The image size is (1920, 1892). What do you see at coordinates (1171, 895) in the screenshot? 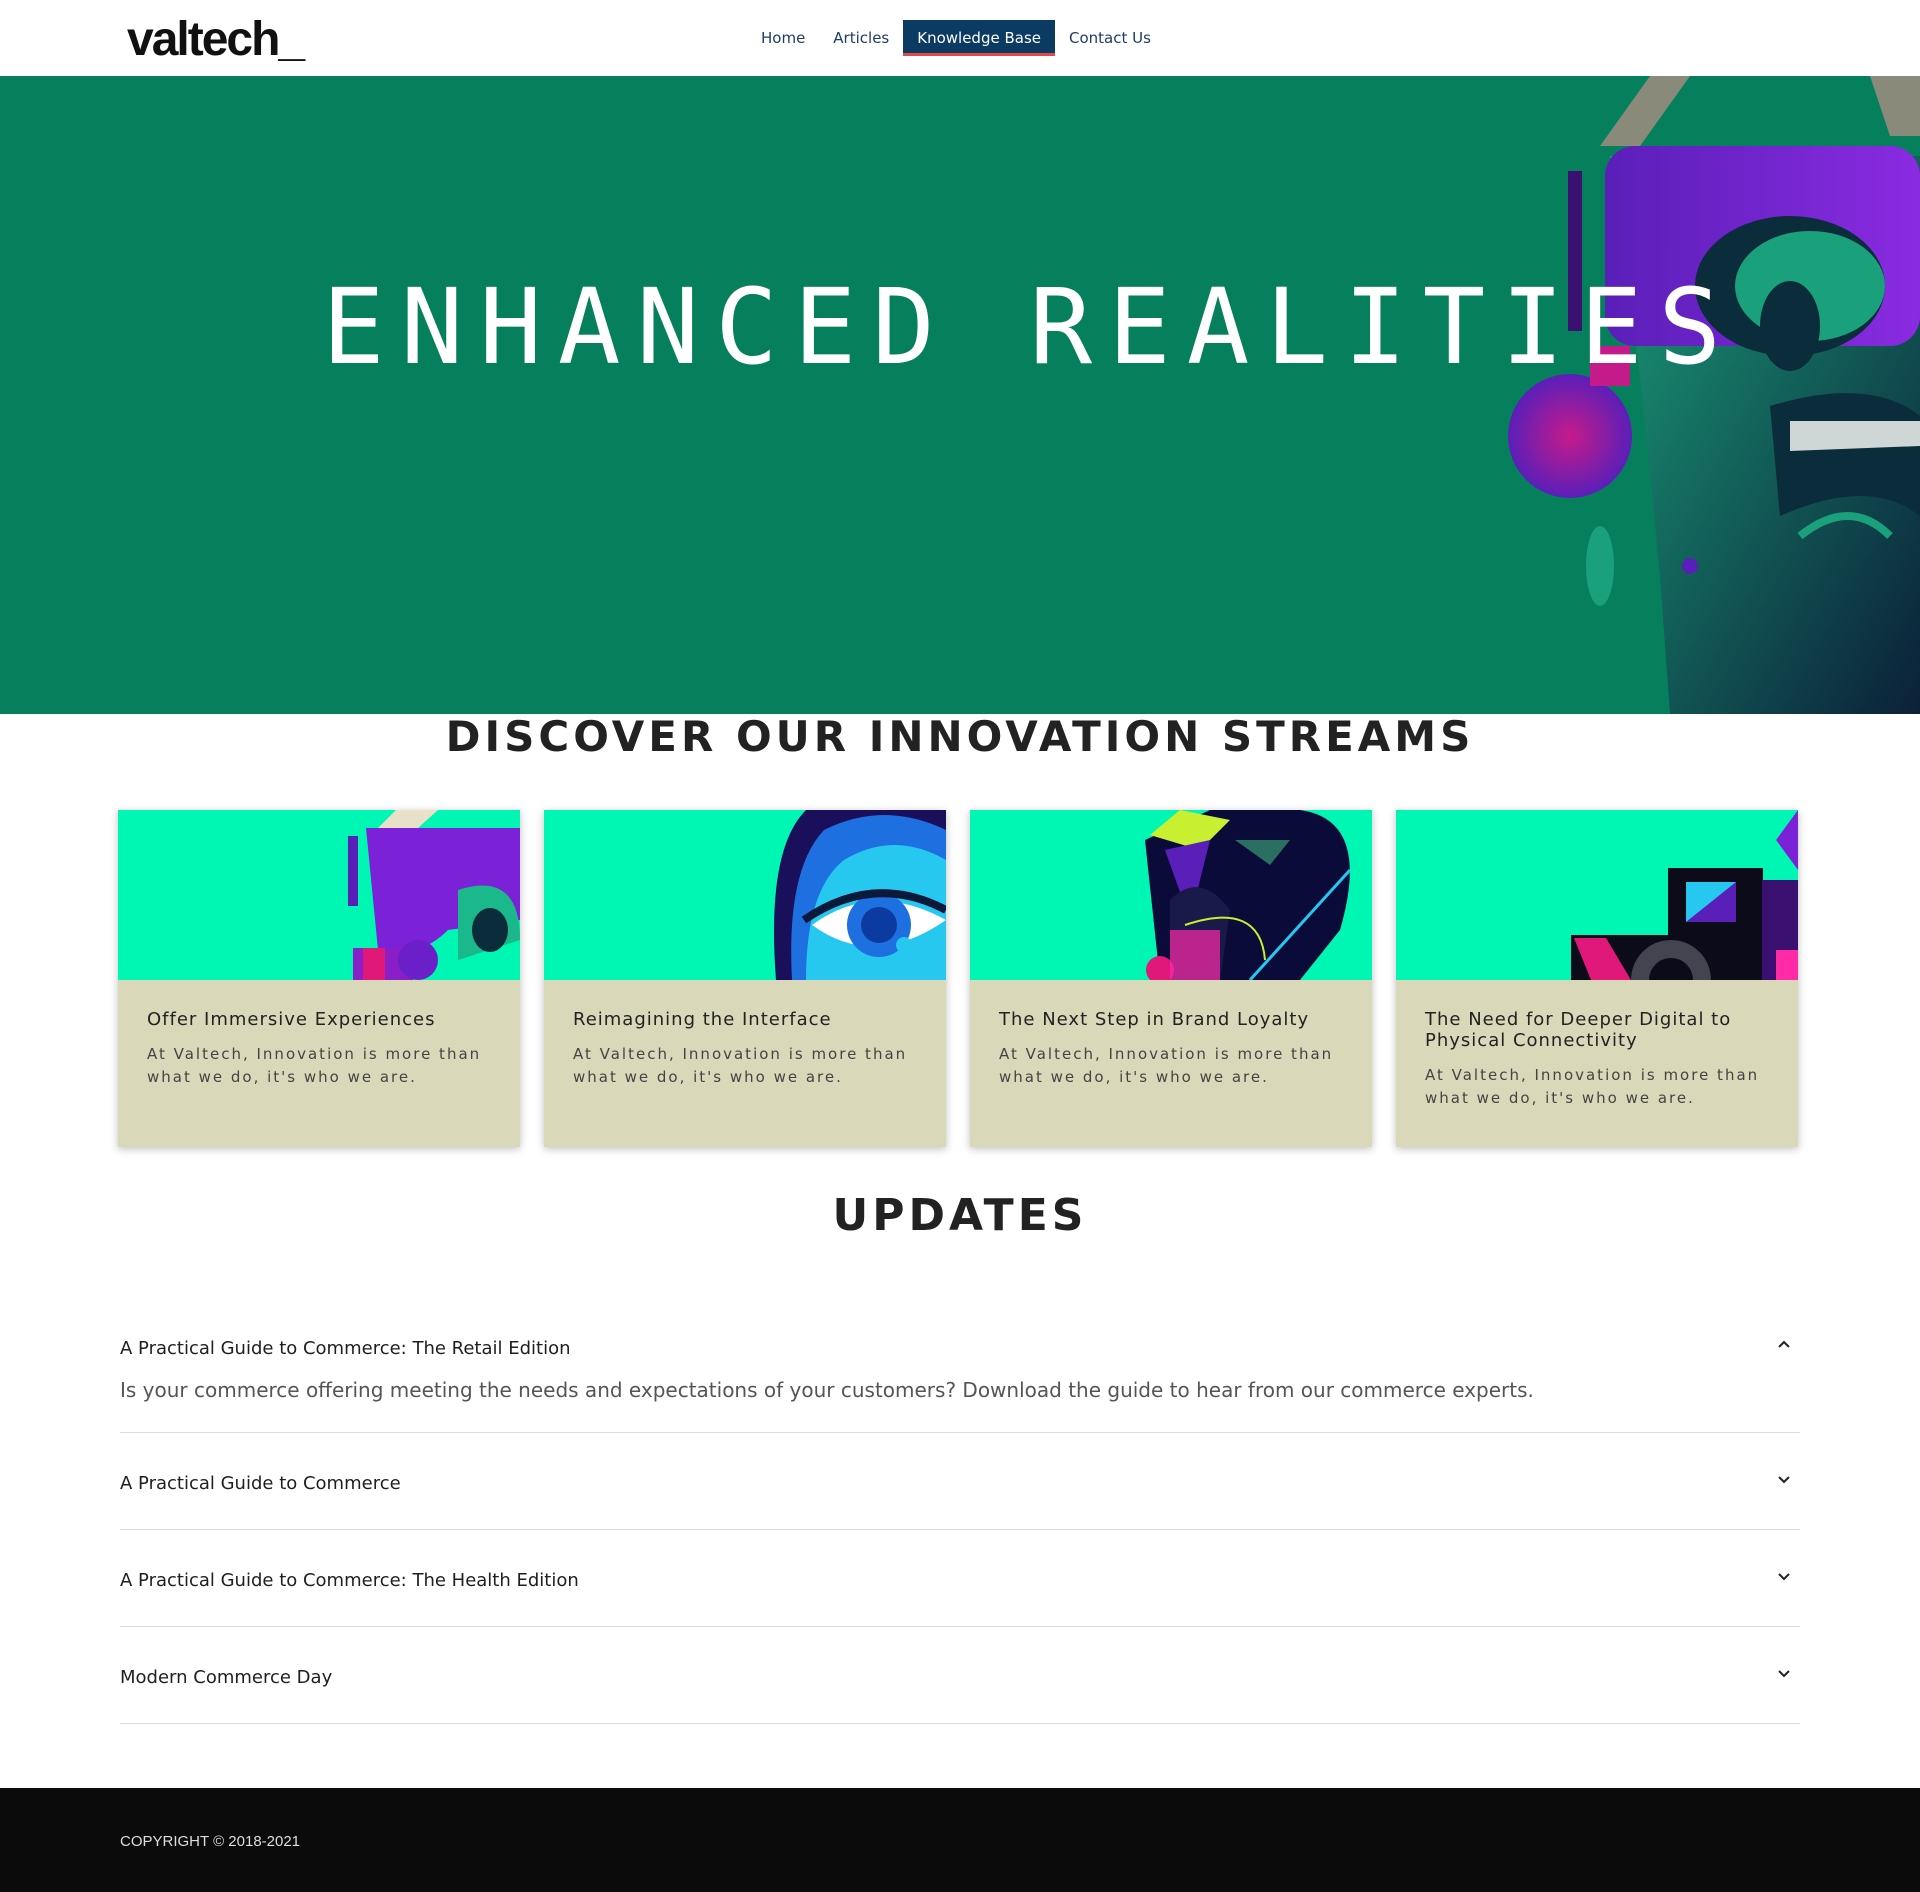
I see `card-image-abstract-figure` at bounding box center [1171, 895].